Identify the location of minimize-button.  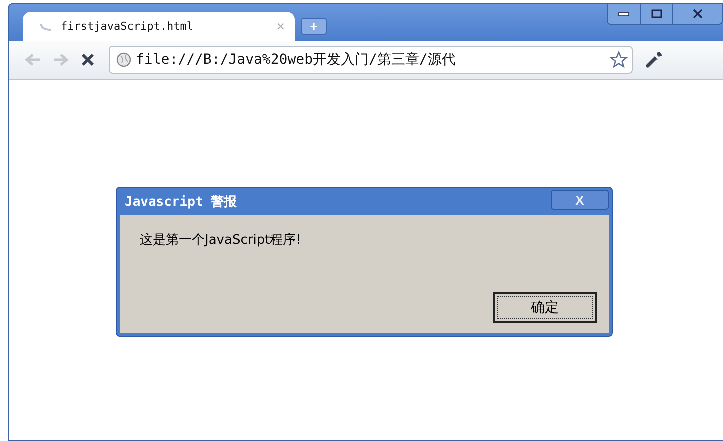
(624, 14).